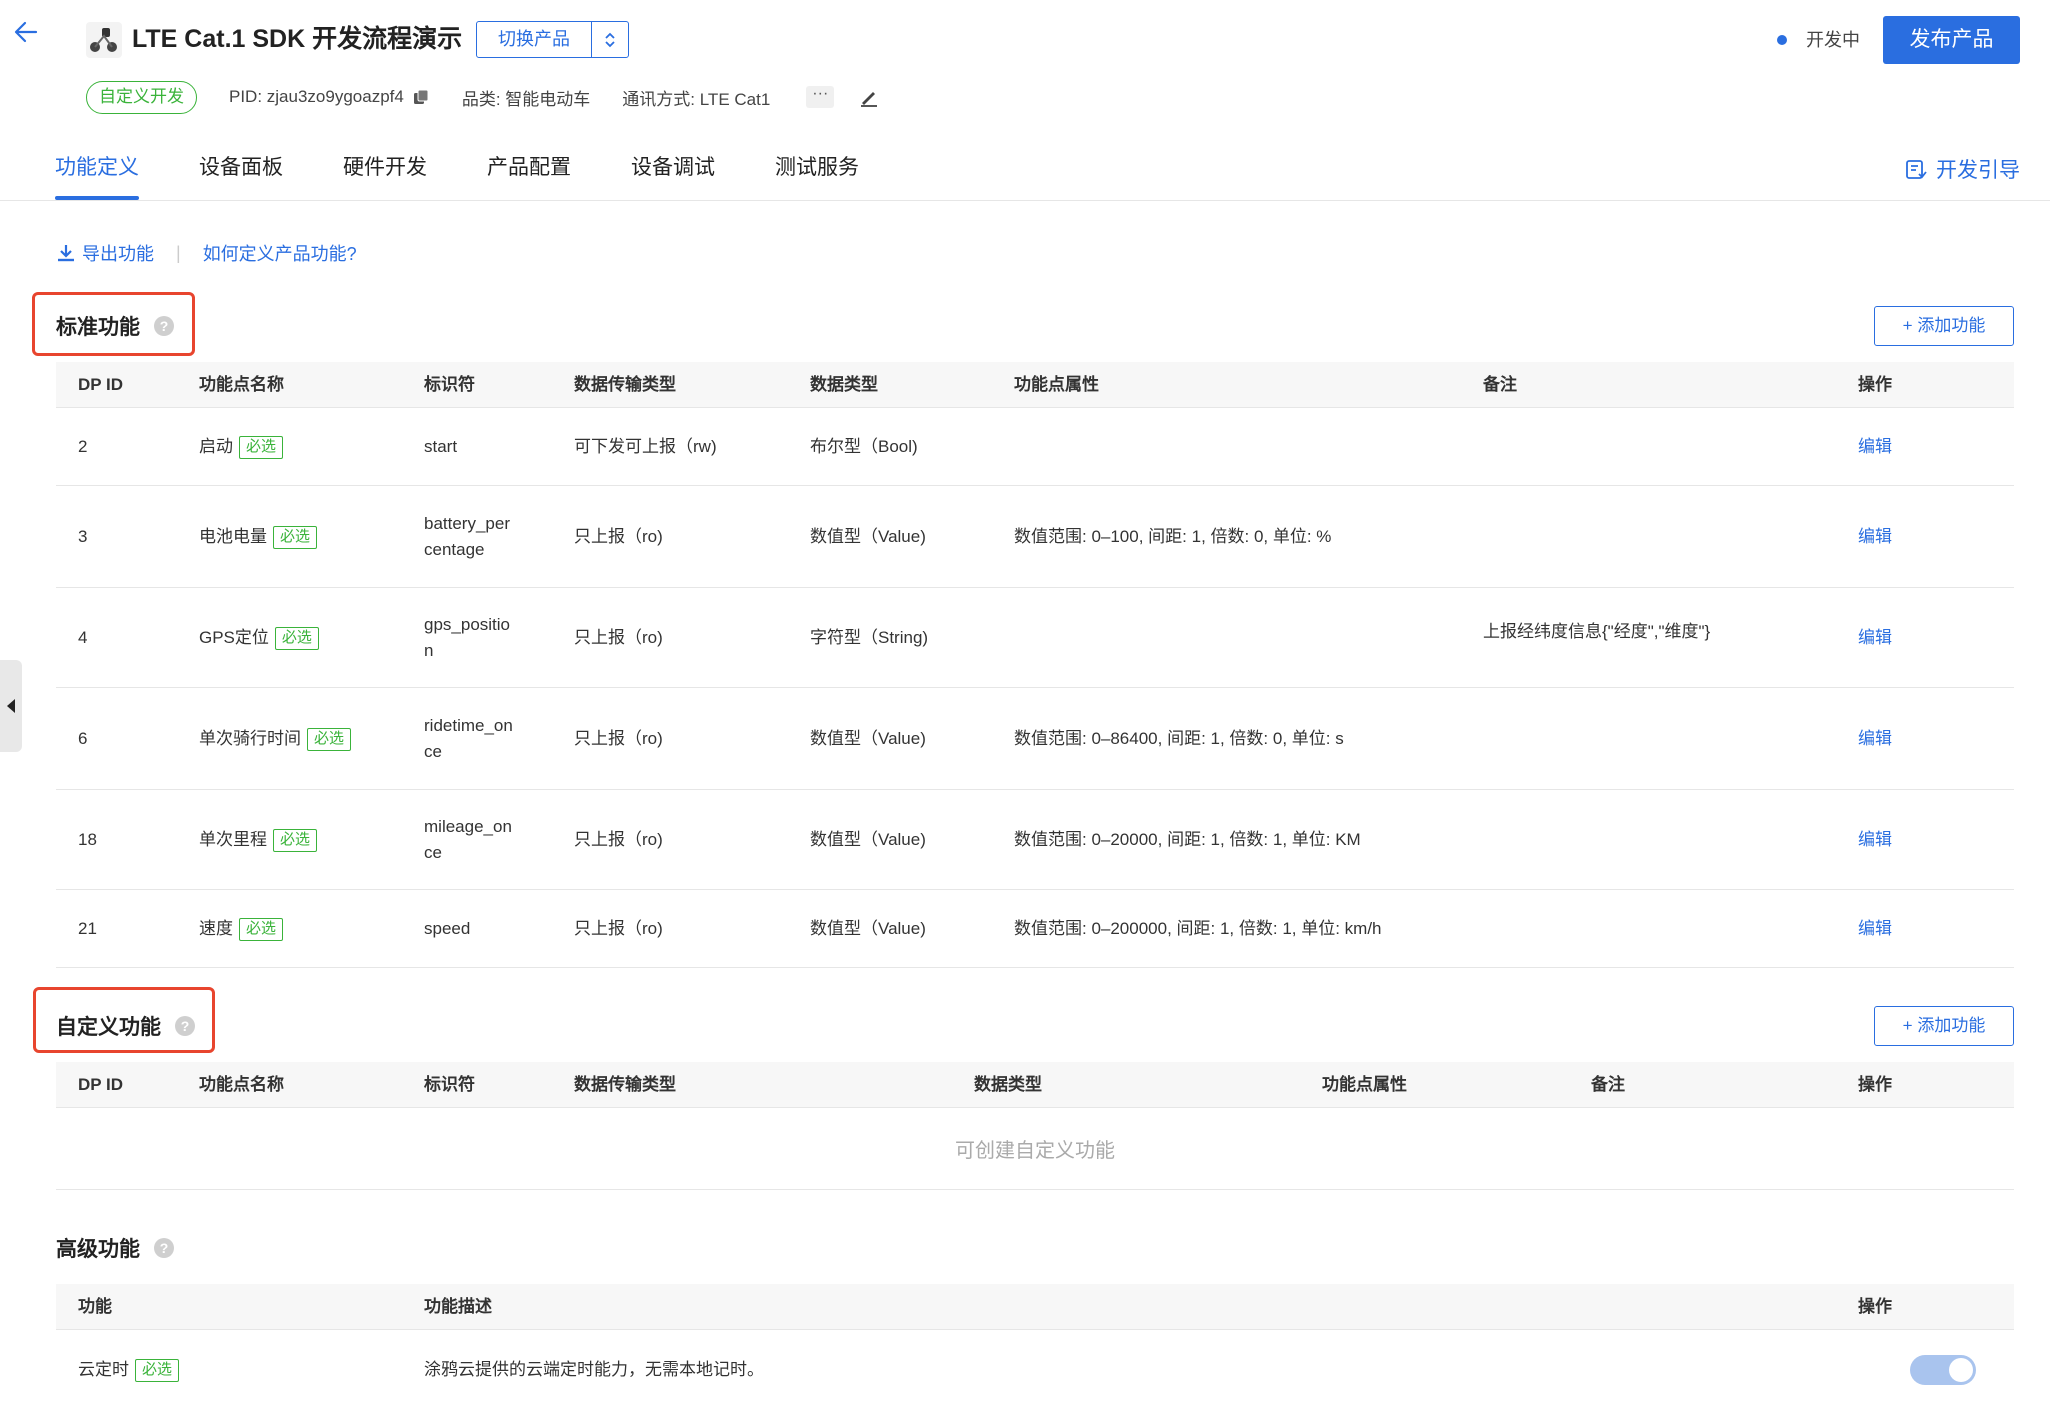 This screenshot has width=2050, height=1410. I want to click on identifier: battery_percentage, so click(467, 537).